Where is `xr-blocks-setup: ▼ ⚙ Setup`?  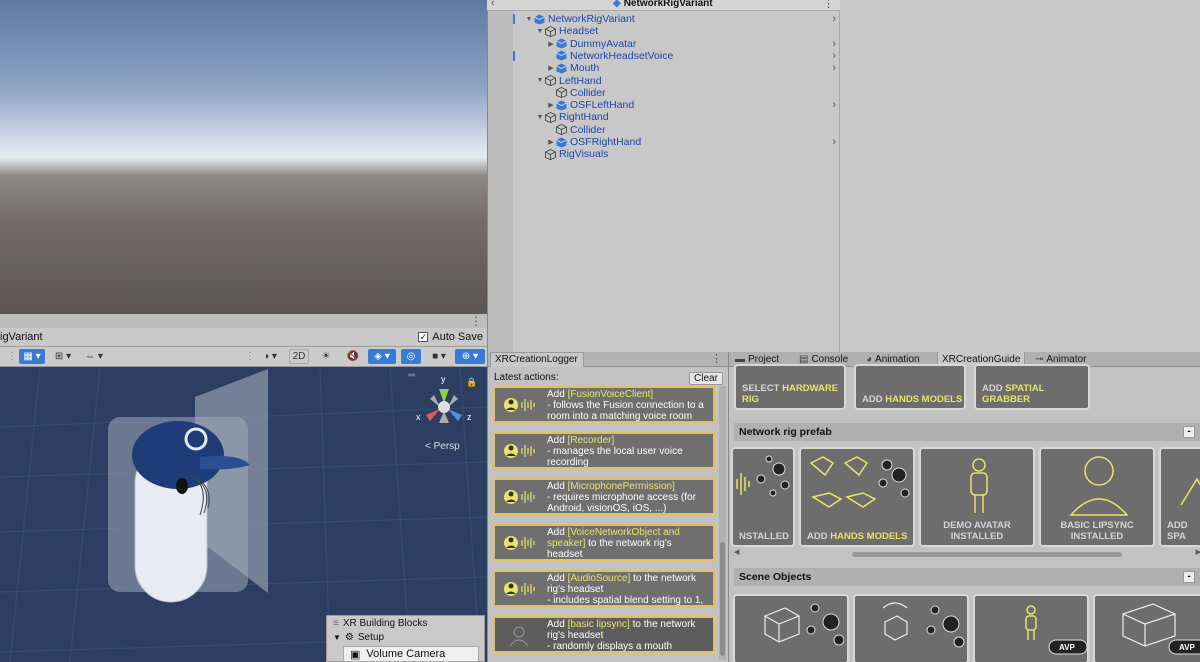 xr-blocks-setup: ▼ ⚙ Setup is located at coordinates (405, 637).